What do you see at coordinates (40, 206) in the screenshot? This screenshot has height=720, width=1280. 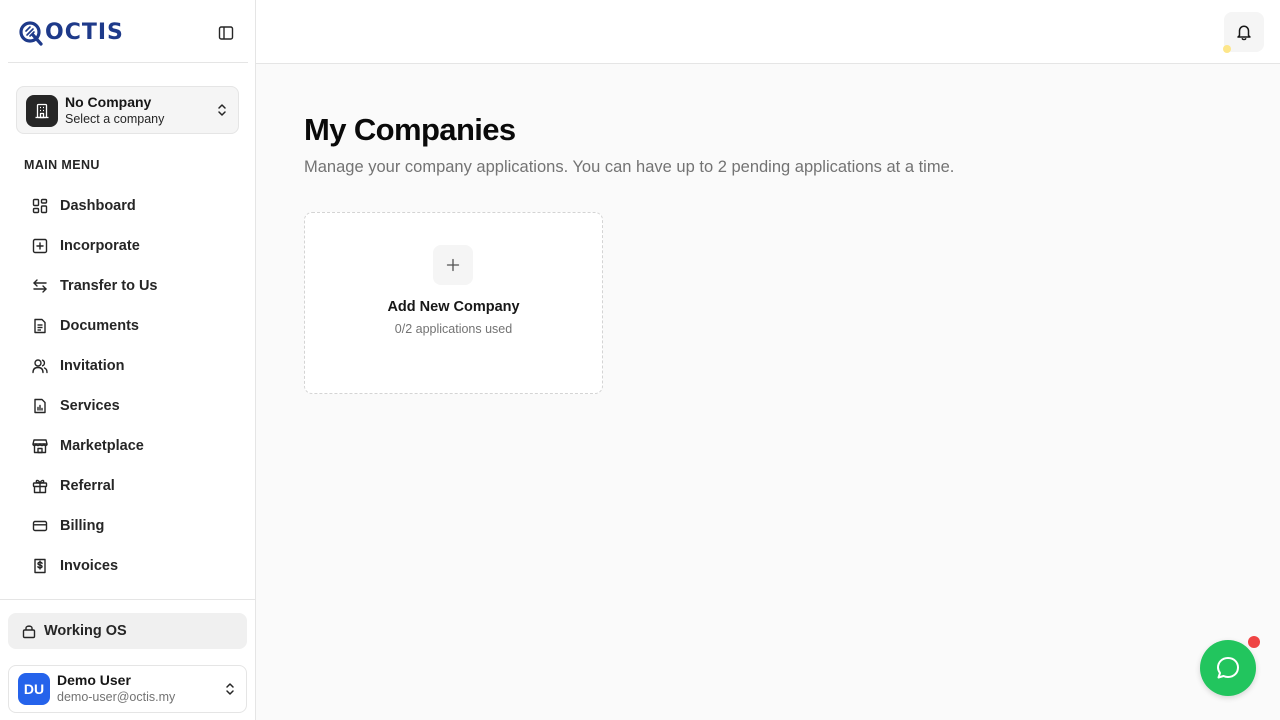 I see `dashboard-icon` at bounding box center [40, 206].